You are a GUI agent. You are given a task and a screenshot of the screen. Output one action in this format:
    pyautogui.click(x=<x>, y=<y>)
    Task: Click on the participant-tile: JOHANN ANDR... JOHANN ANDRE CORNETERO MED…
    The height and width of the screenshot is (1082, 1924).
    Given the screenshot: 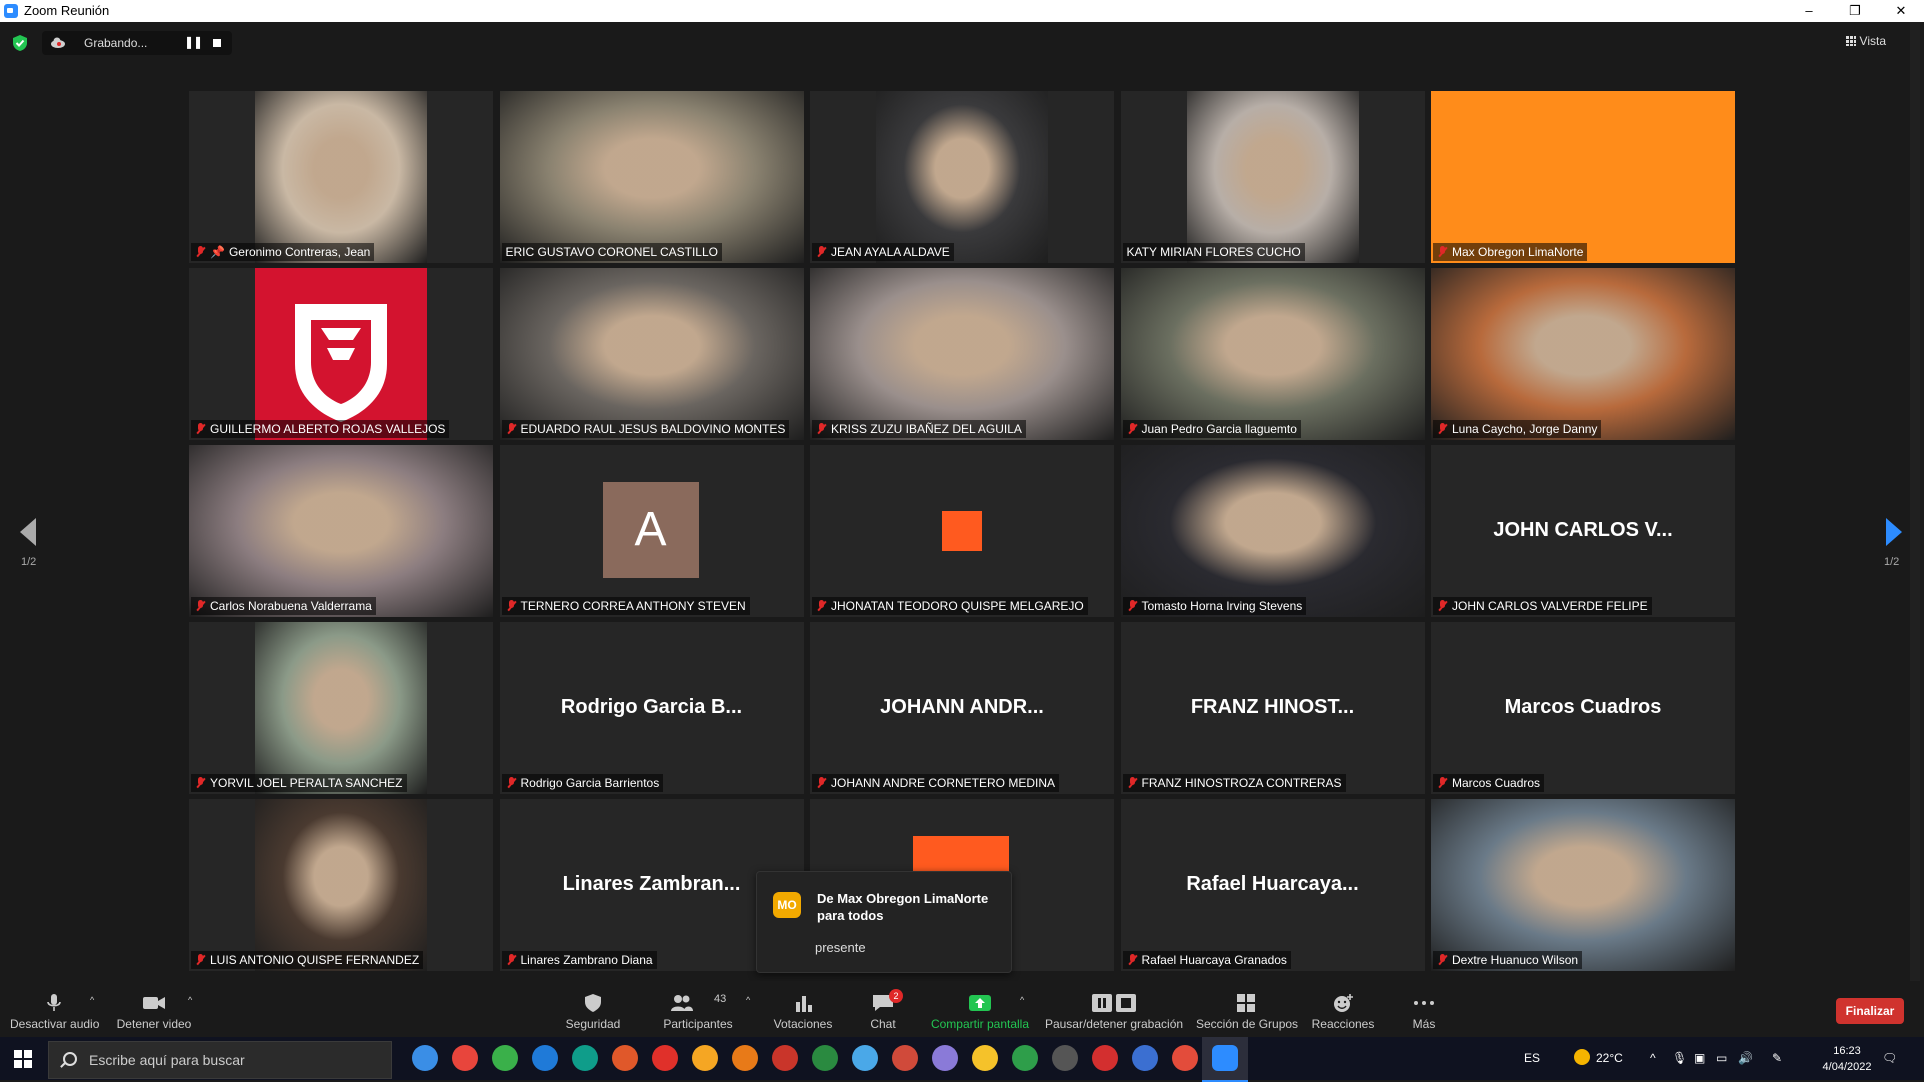 What is the action you would take?
    pyautogui.click(x=962, y=708)
    